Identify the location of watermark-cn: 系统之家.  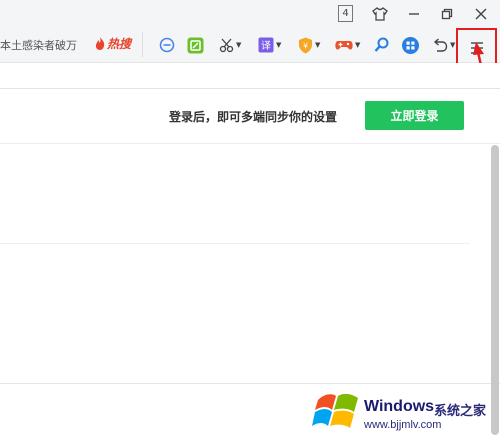
(460, 411).